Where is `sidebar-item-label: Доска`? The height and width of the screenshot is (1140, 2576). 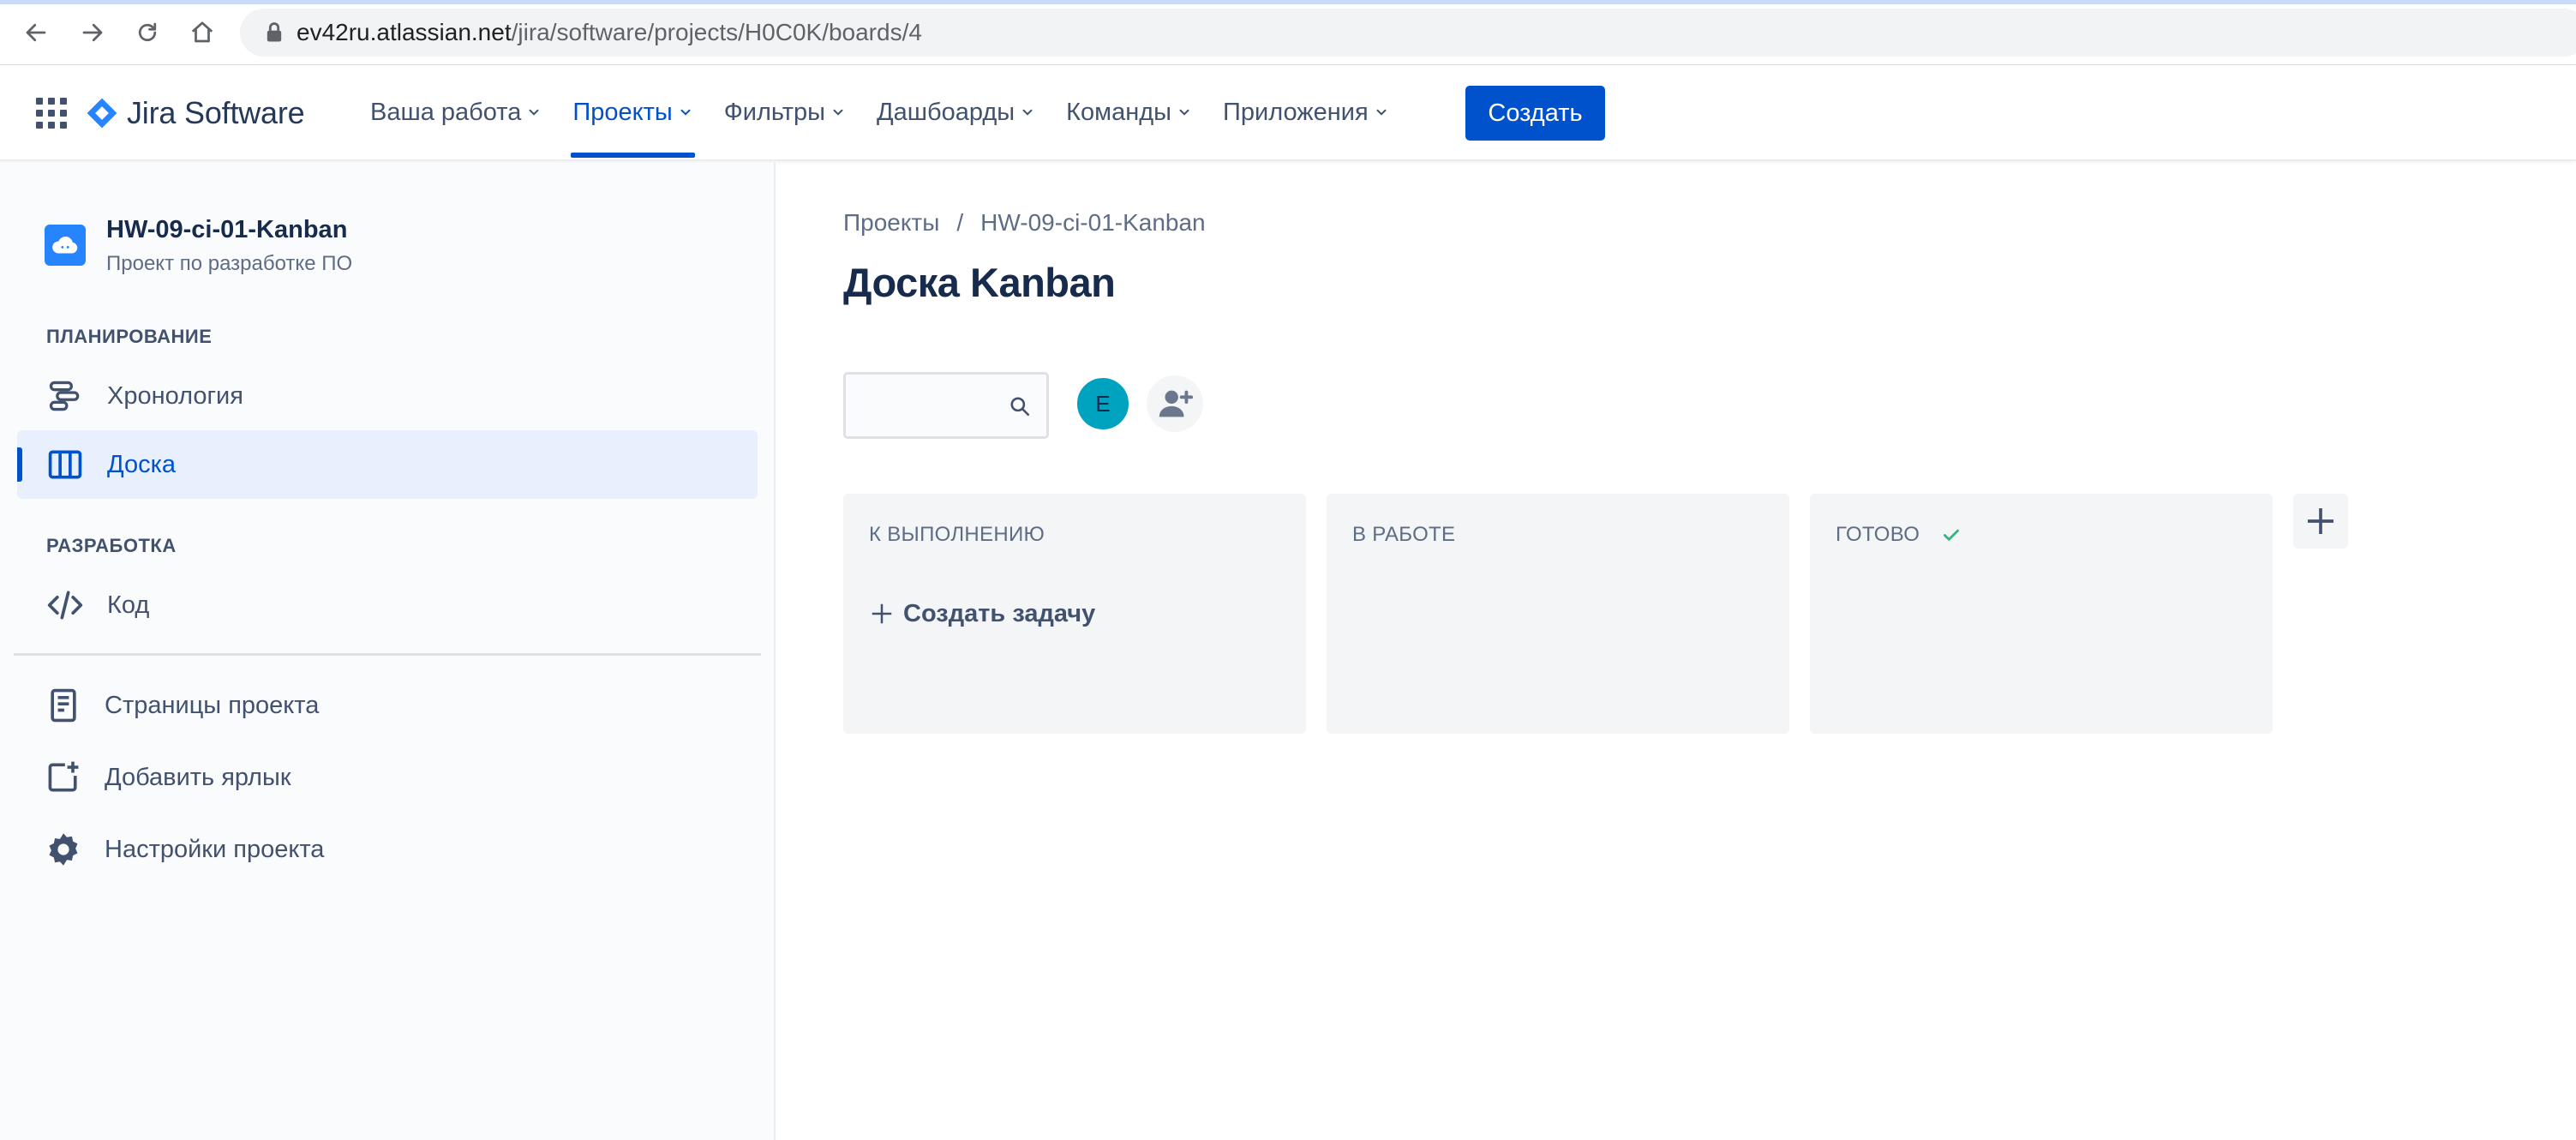 sidebar-item-label: Доска is located at coordinates (142, 464).